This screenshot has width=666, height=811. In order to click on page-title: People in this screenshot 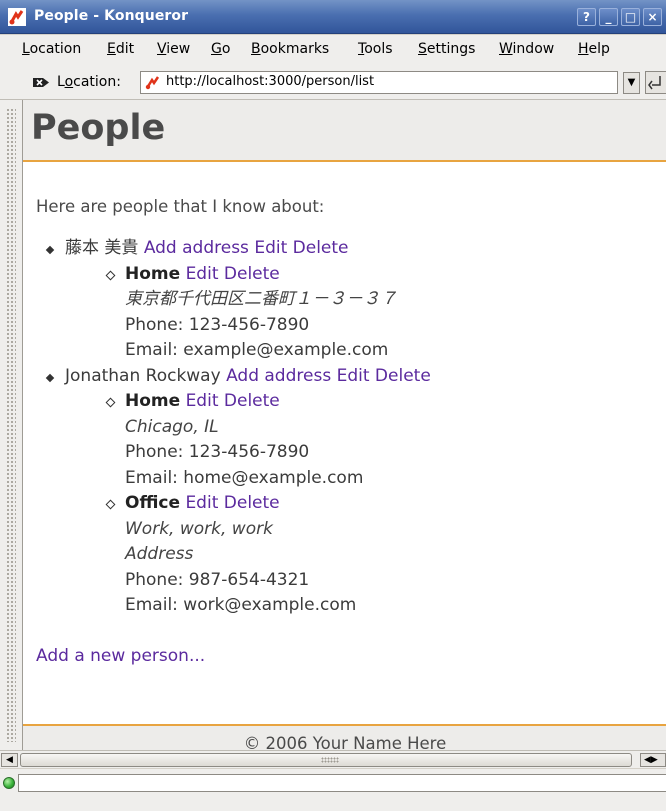, I will do `click(98, 128)`.